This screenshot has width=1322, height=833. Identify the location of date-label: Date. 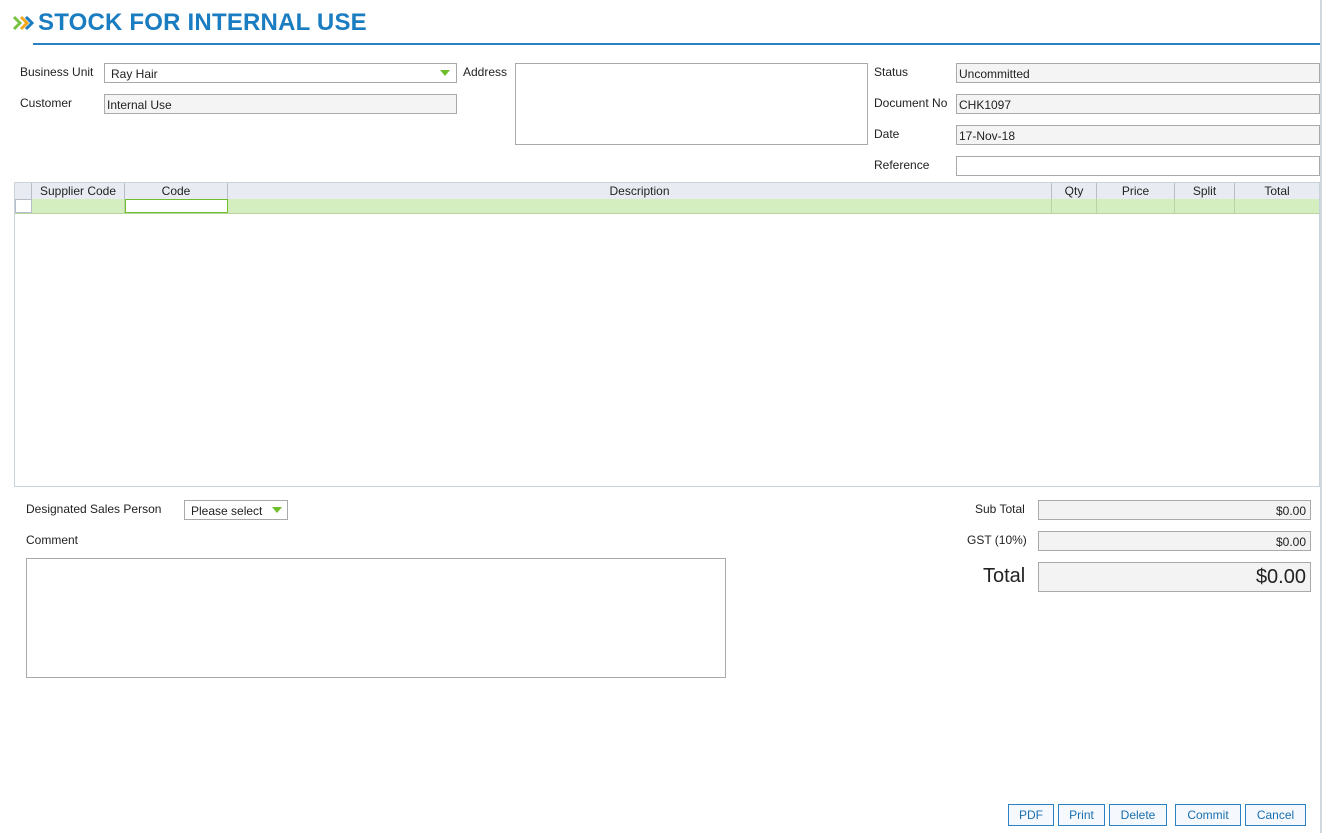
(887, 134).